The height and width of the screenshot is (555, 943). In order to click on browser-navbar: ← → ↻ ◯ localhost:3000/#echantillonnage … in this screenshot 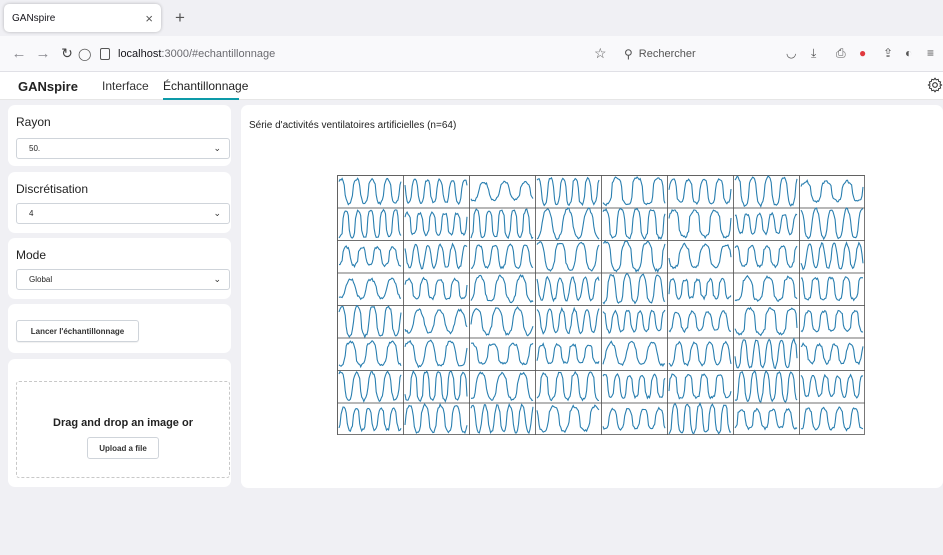, I will do `click(471, 54)`.